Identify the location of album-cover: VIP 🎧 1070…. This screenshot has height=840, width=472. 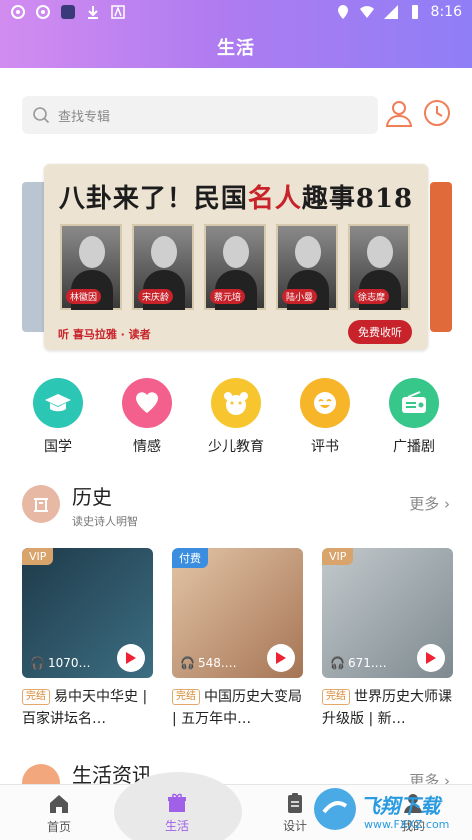
(87, 613).